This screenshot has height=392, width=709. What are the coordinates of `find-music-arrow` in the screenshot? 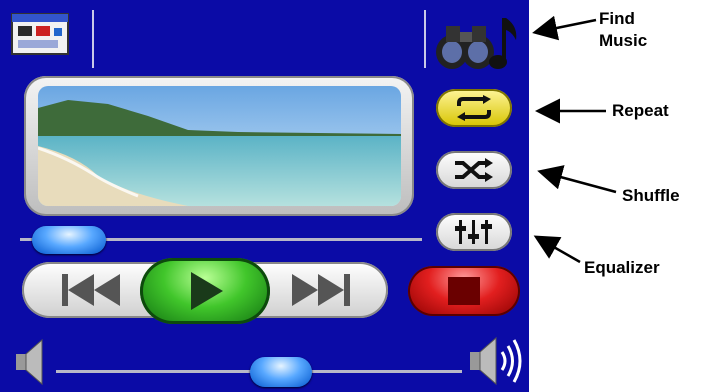 It's located at (564, 28).